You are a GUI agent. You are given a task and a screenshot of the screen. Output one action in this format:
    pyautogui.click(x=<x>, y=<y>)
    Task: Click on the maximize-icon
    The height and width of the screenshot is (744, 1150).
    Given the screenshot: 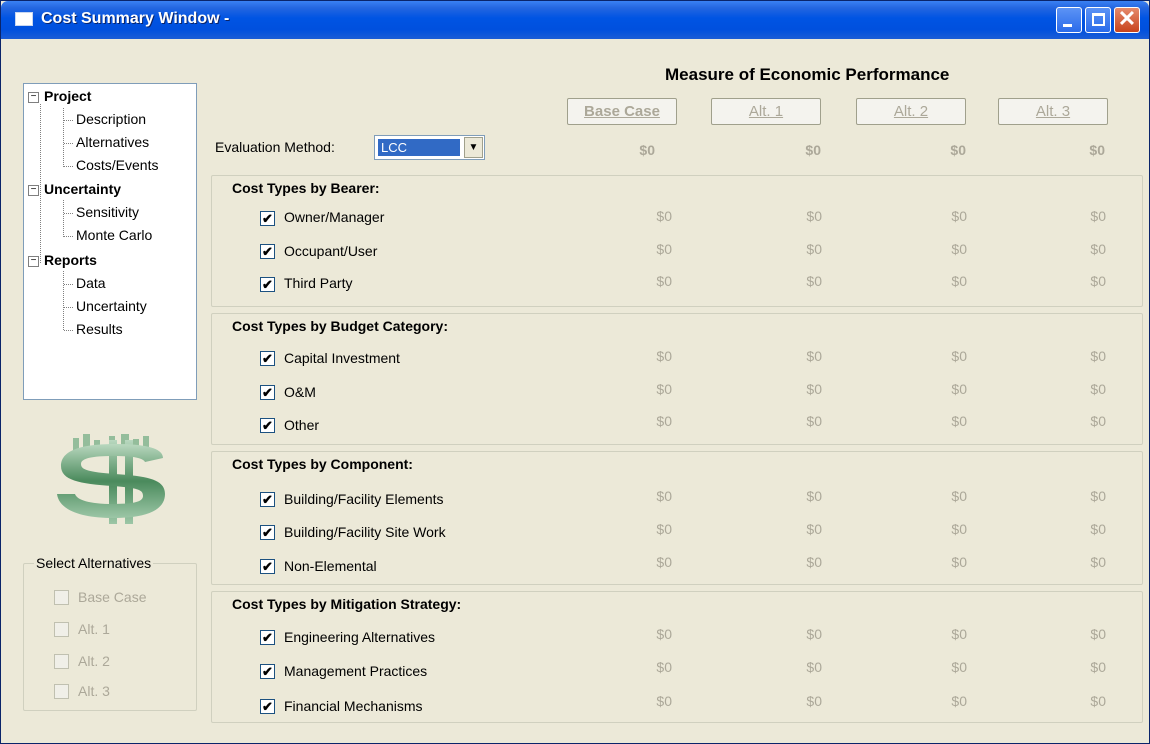 What is the action you would take?
    pyautogui.click(x=1098, y=19)
    